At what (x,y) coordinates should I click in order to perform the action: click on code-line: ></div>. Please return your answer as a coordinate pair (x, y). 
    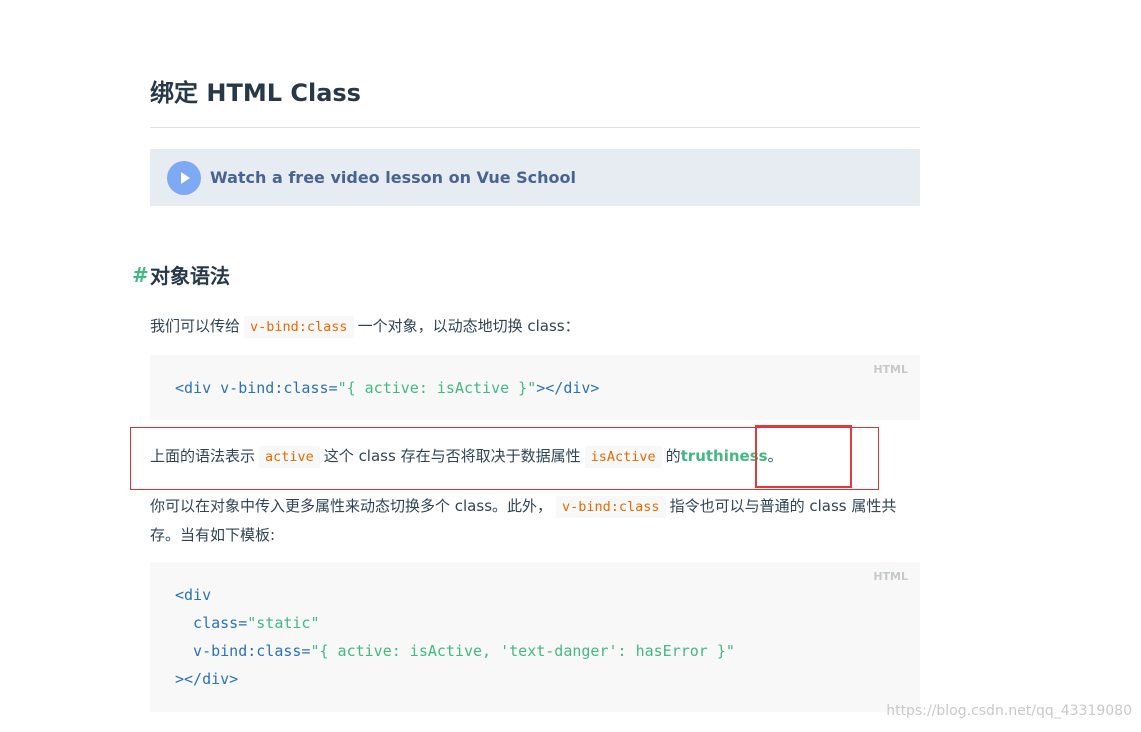
    Looking at the image, I should click on (206, 679).